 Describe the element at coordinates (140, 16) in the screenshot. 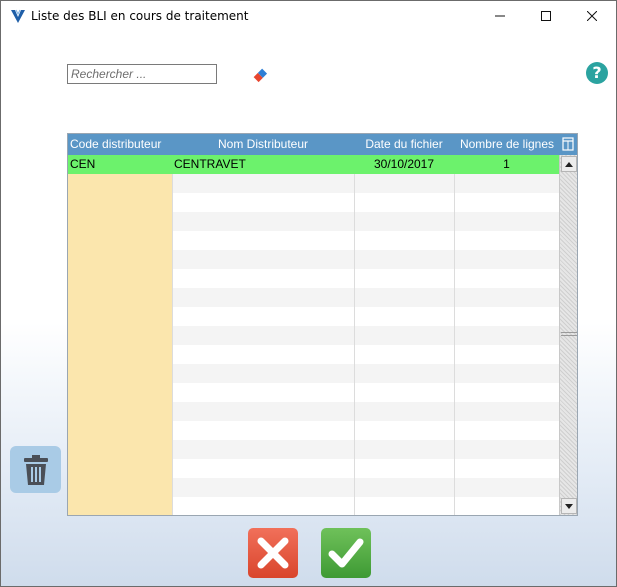

I see `window-title: Liste des BLI en cours de traitement` at that location.